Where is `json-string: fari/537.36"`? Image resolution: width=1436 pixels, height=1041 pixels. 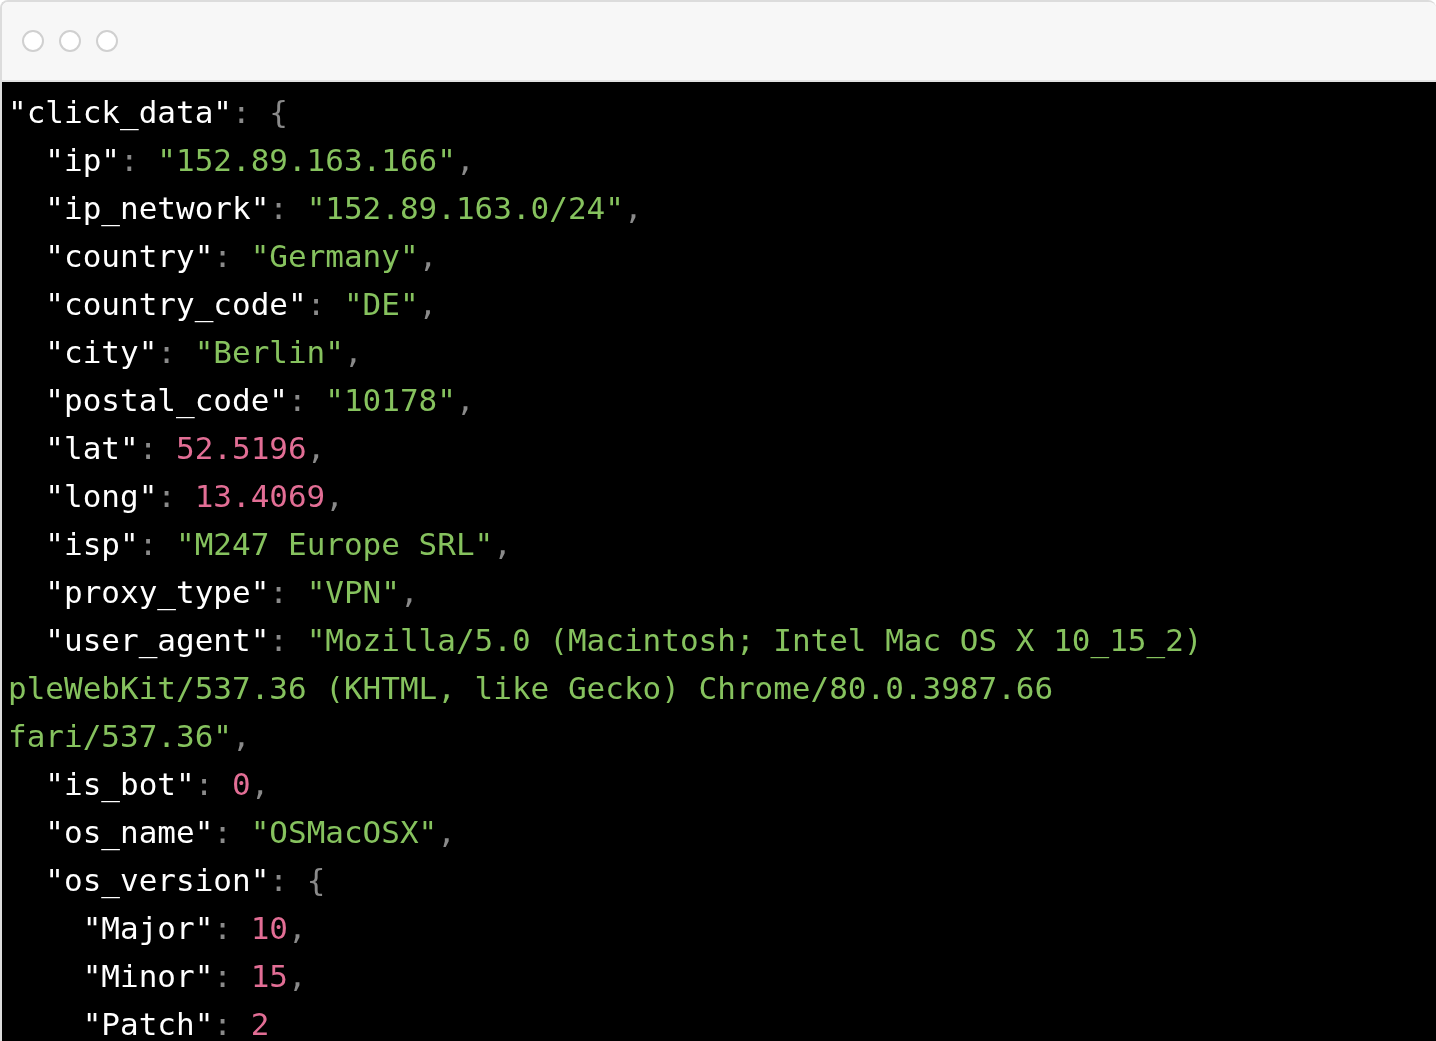 json-string: fari/537.36" is located at coordinates (120, 736).